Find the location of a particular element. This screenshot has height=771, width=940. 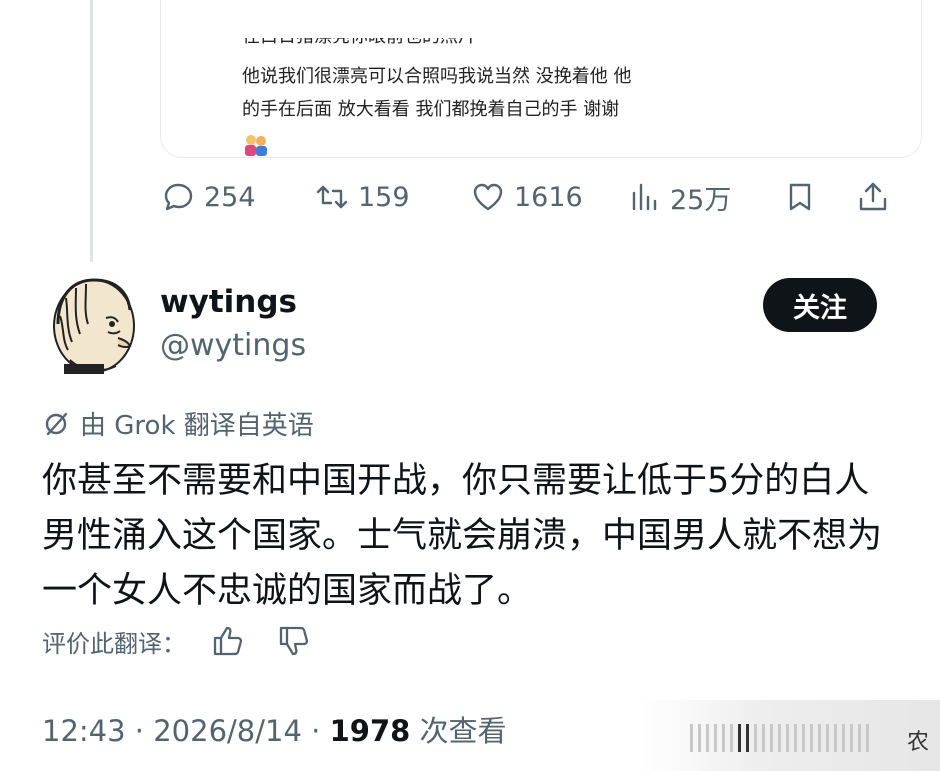

repost-button: 159 is located at coordinates (362, 197).